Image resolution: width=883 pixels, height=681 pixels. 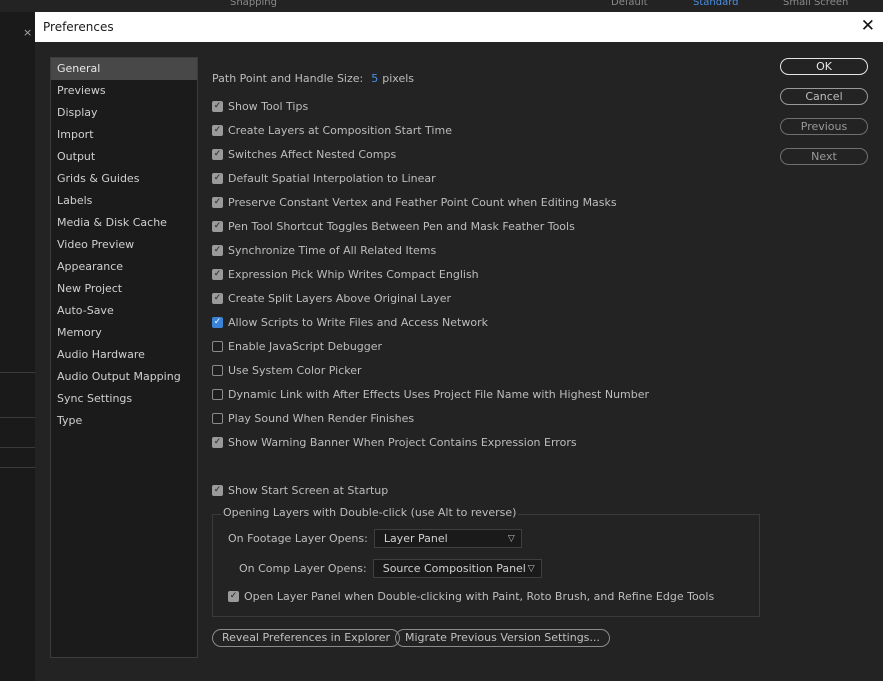 I want to click on option-label: Default Spatial Interpolation to Linear, so click(x=332, y=178).